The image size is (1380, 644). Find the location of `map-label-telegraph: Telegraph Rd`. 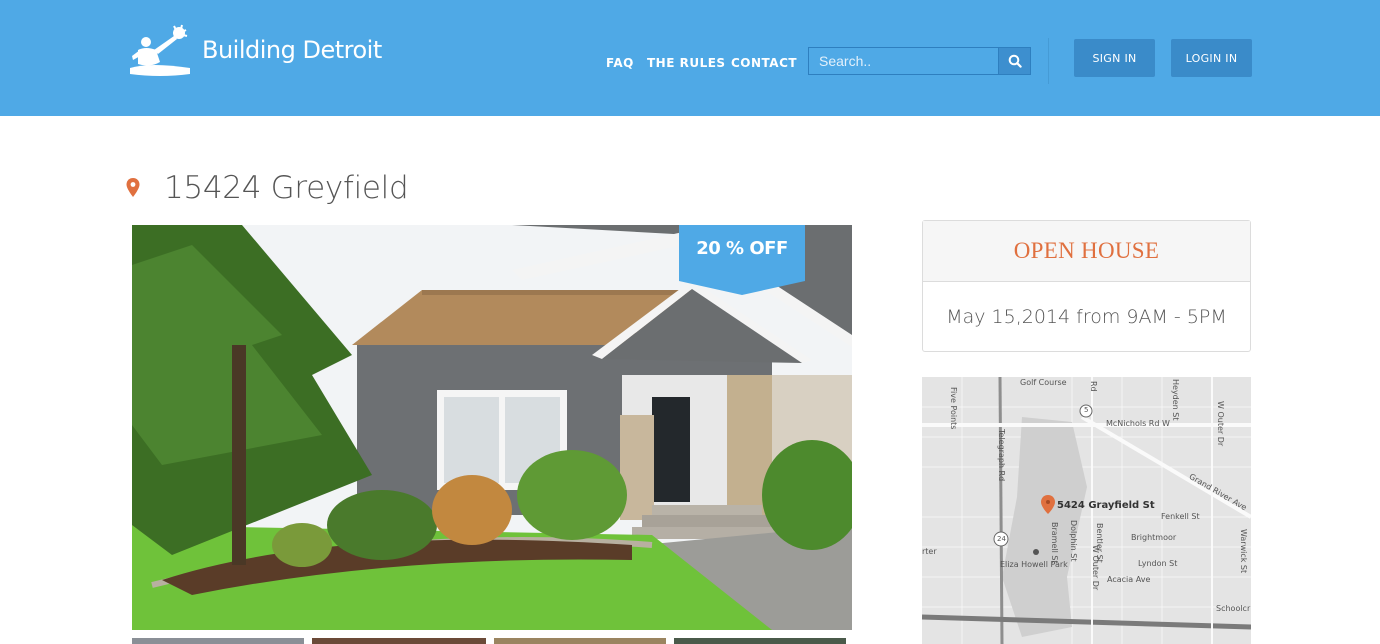

map-label-telegraph: Telegraph Rd is located at coordinates (1001, 455).